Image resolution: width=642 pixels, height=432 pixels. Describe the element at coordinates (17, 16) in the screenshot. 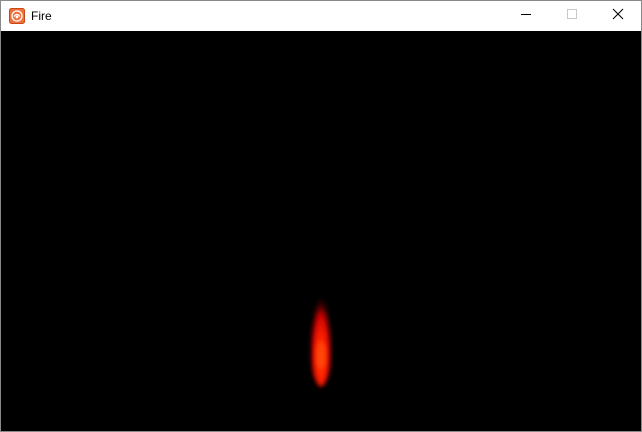

I see `fire-app-icon` at that location.